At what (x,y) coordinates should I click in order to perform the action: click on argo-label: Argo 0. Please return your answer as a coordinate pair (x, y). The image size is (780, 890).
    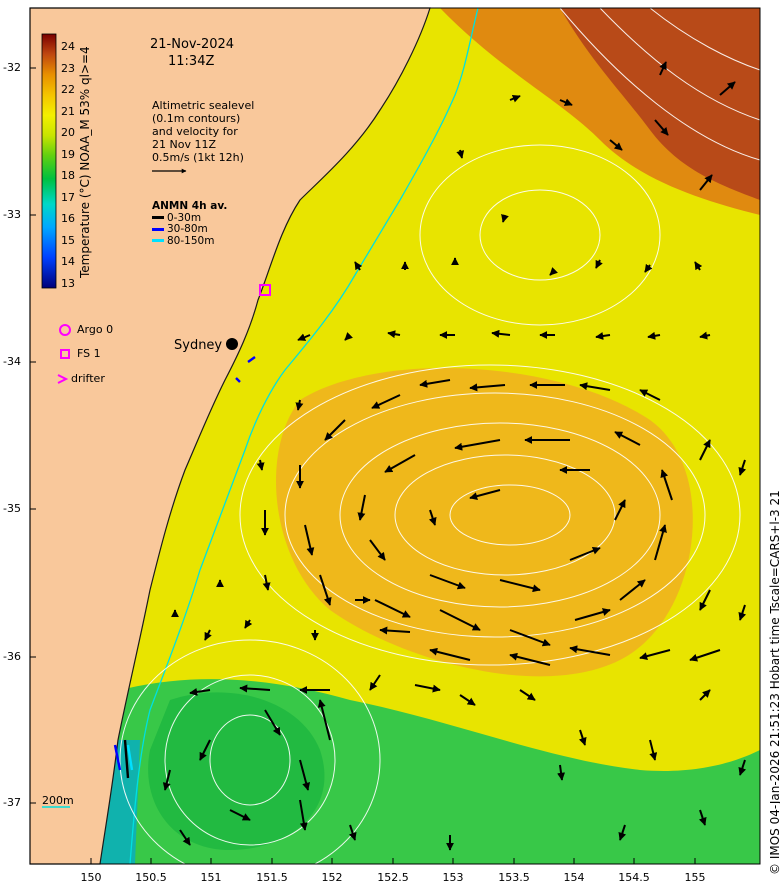
    Looking at the image, I should click on (95, 329).